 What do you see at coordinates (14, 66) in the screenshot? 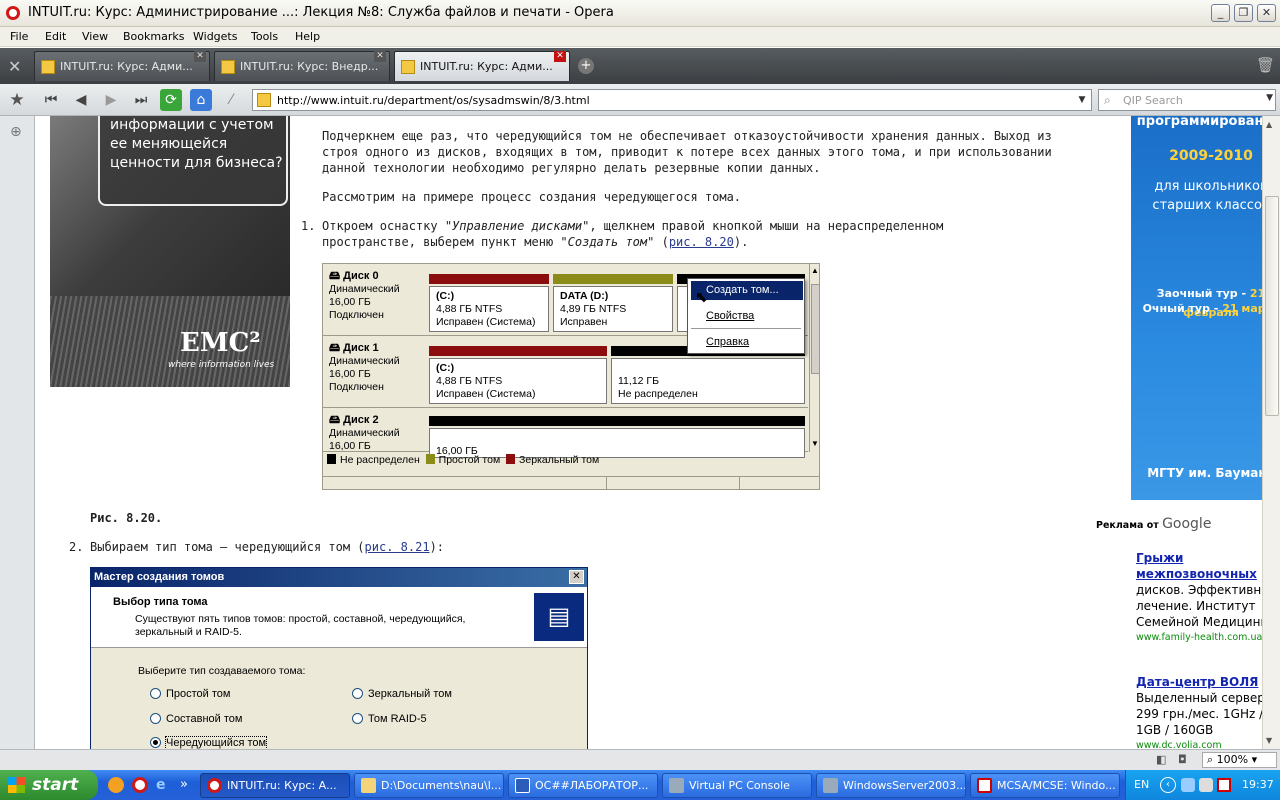
I see `tools-icon: ✕` at bounding box center [14, 66].